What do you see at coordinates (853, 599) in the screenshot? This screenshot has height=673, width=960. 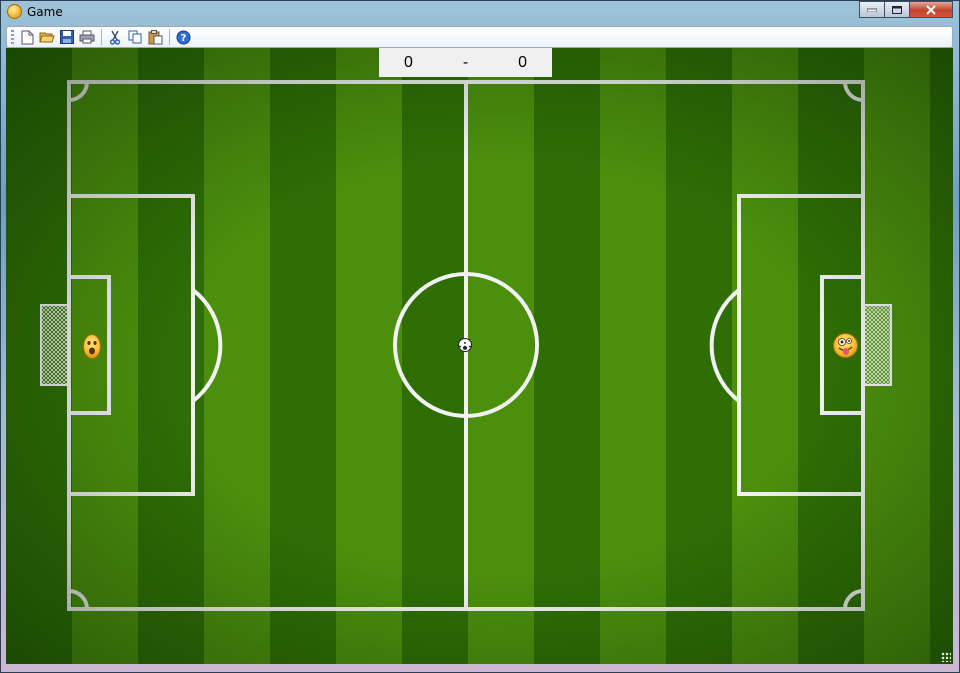 I see `corner-arc-bottom-right` at bounding box center [853, 599].